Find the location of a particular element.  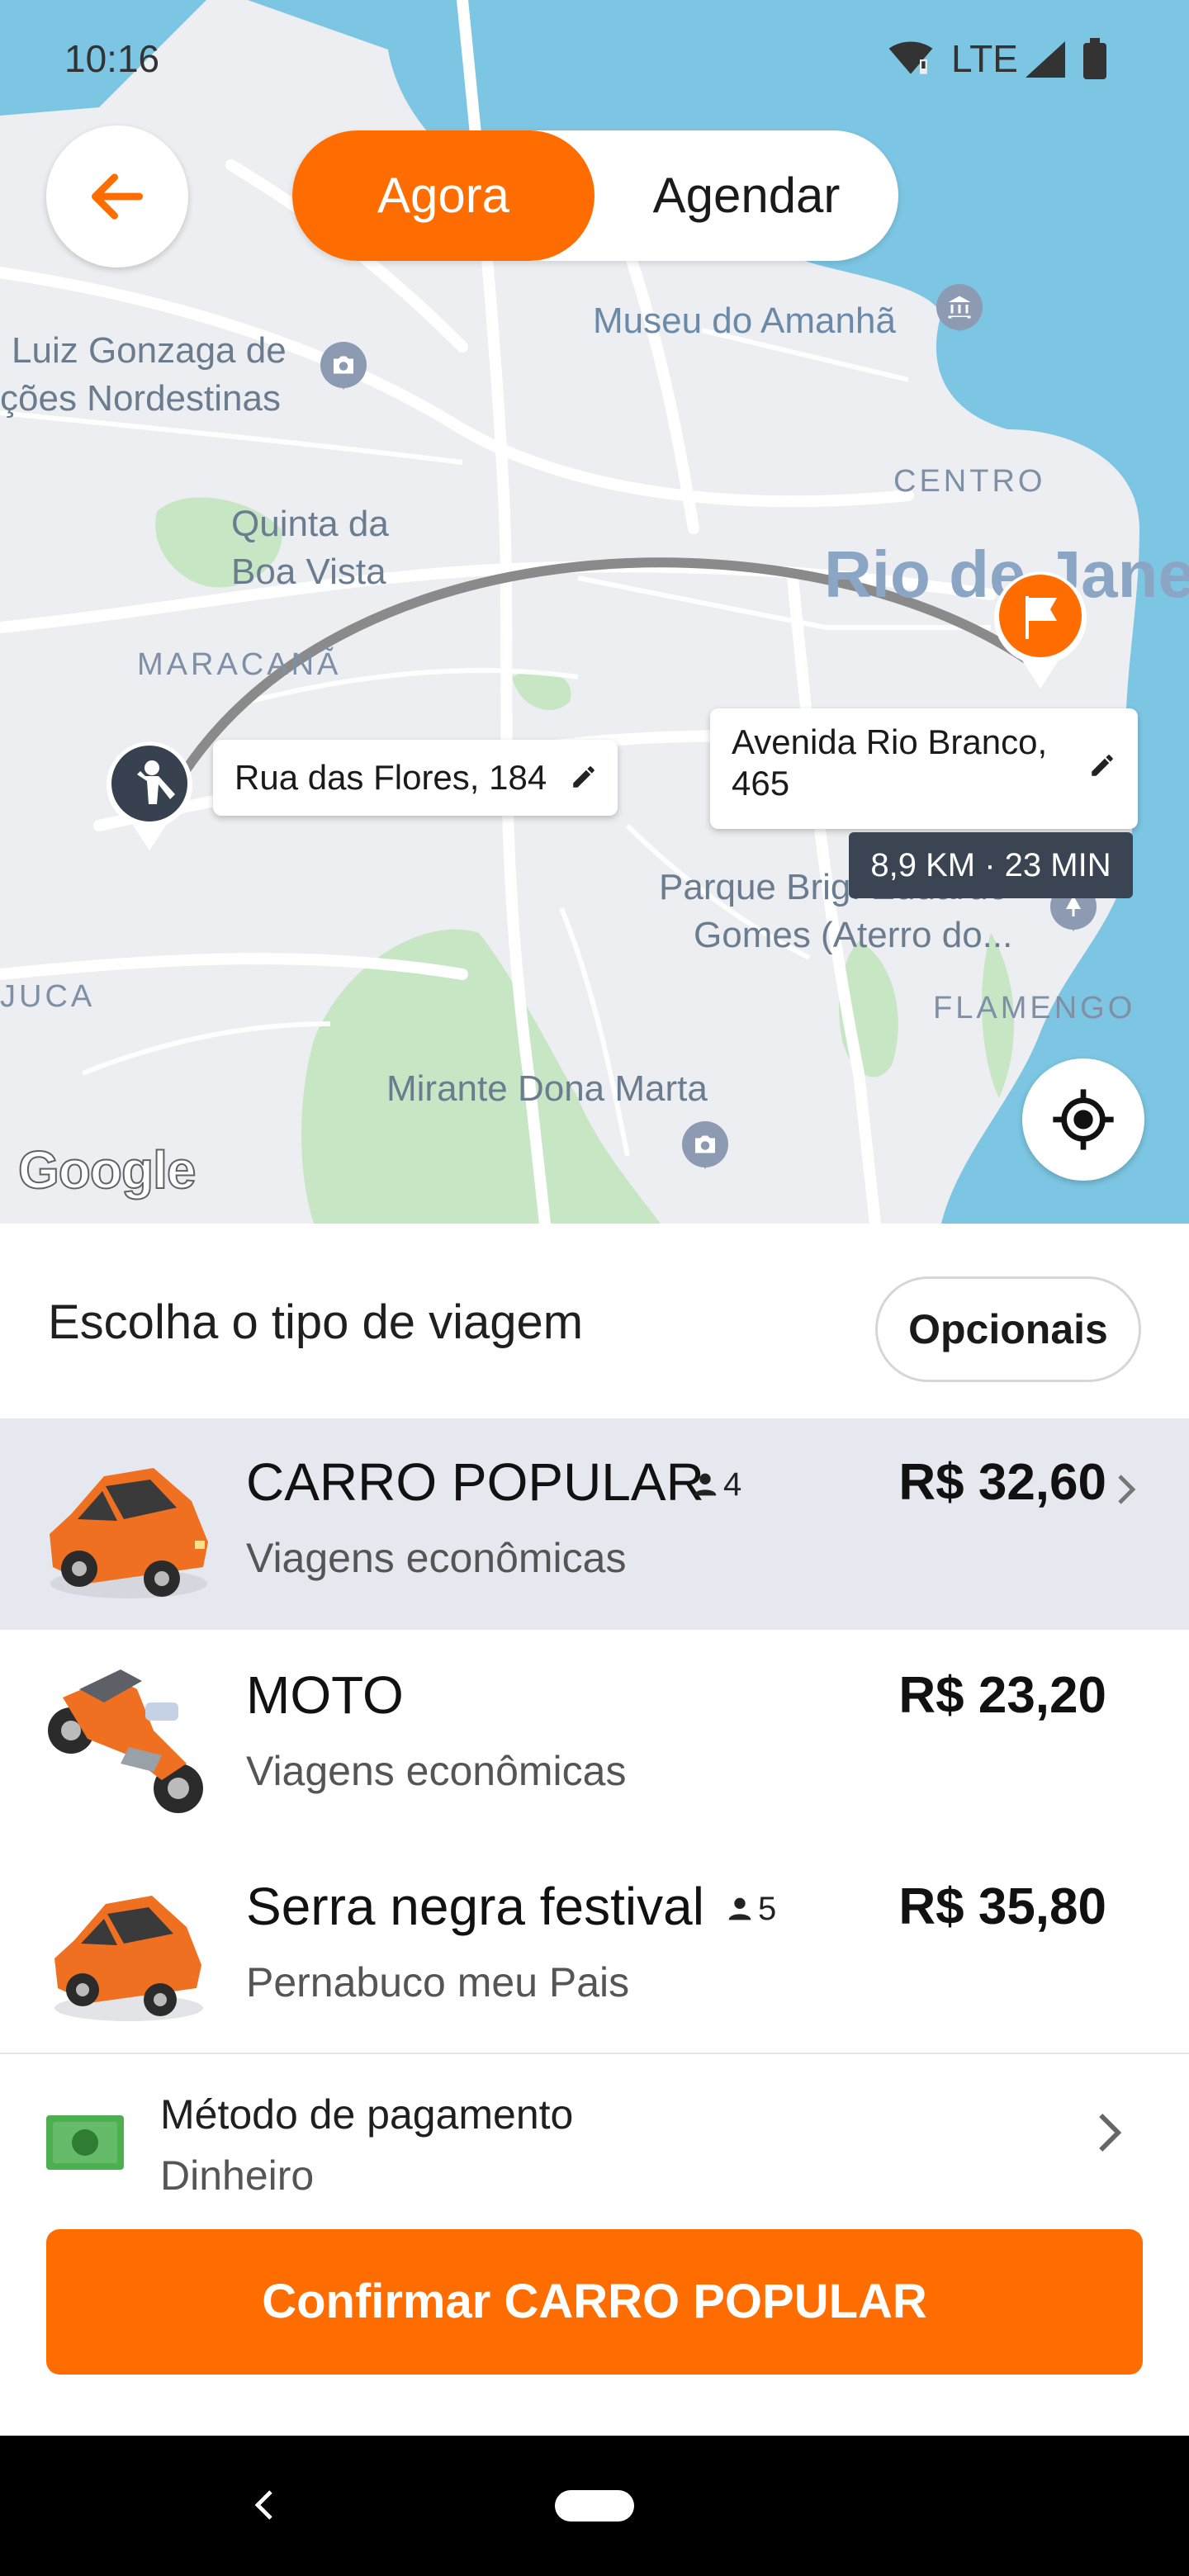

destination-address-callout: Avenida Rio Branco, 465 is located at coordinates (924, 768).